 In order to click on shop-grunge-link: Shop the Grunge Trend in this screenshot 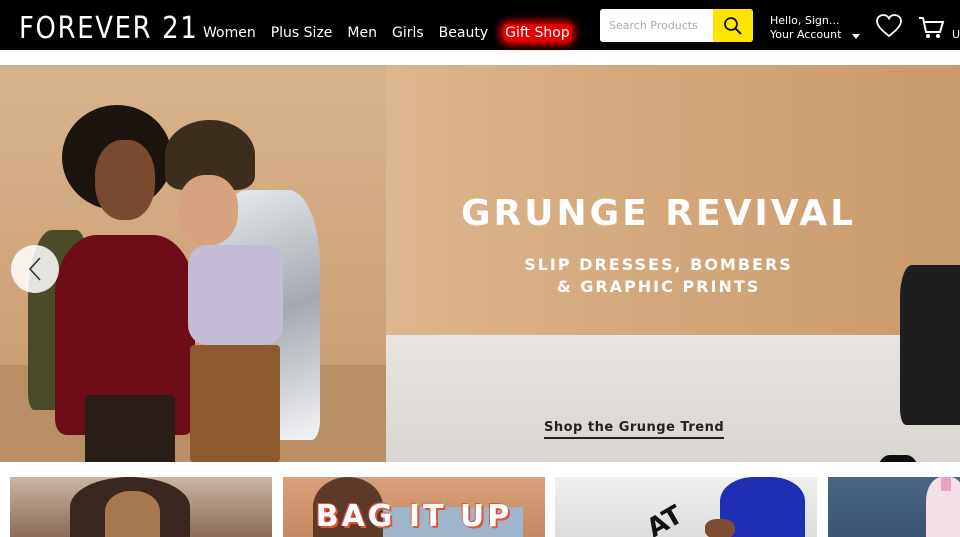, I will do `click(634, 429)`.